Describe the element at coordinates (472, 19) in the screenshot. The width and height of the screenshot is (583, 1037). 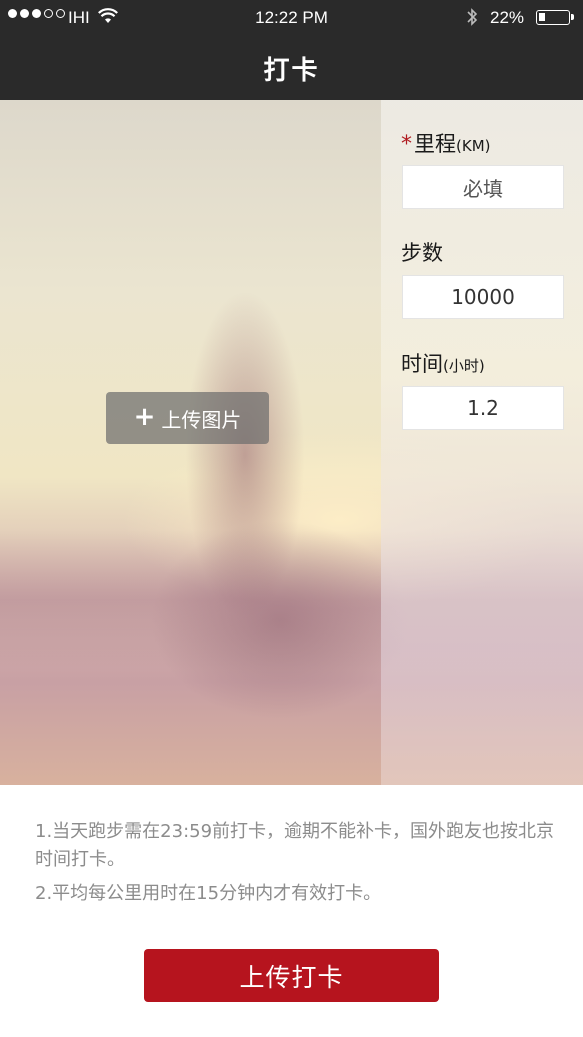
I see `bluetooth-icon` at that location.